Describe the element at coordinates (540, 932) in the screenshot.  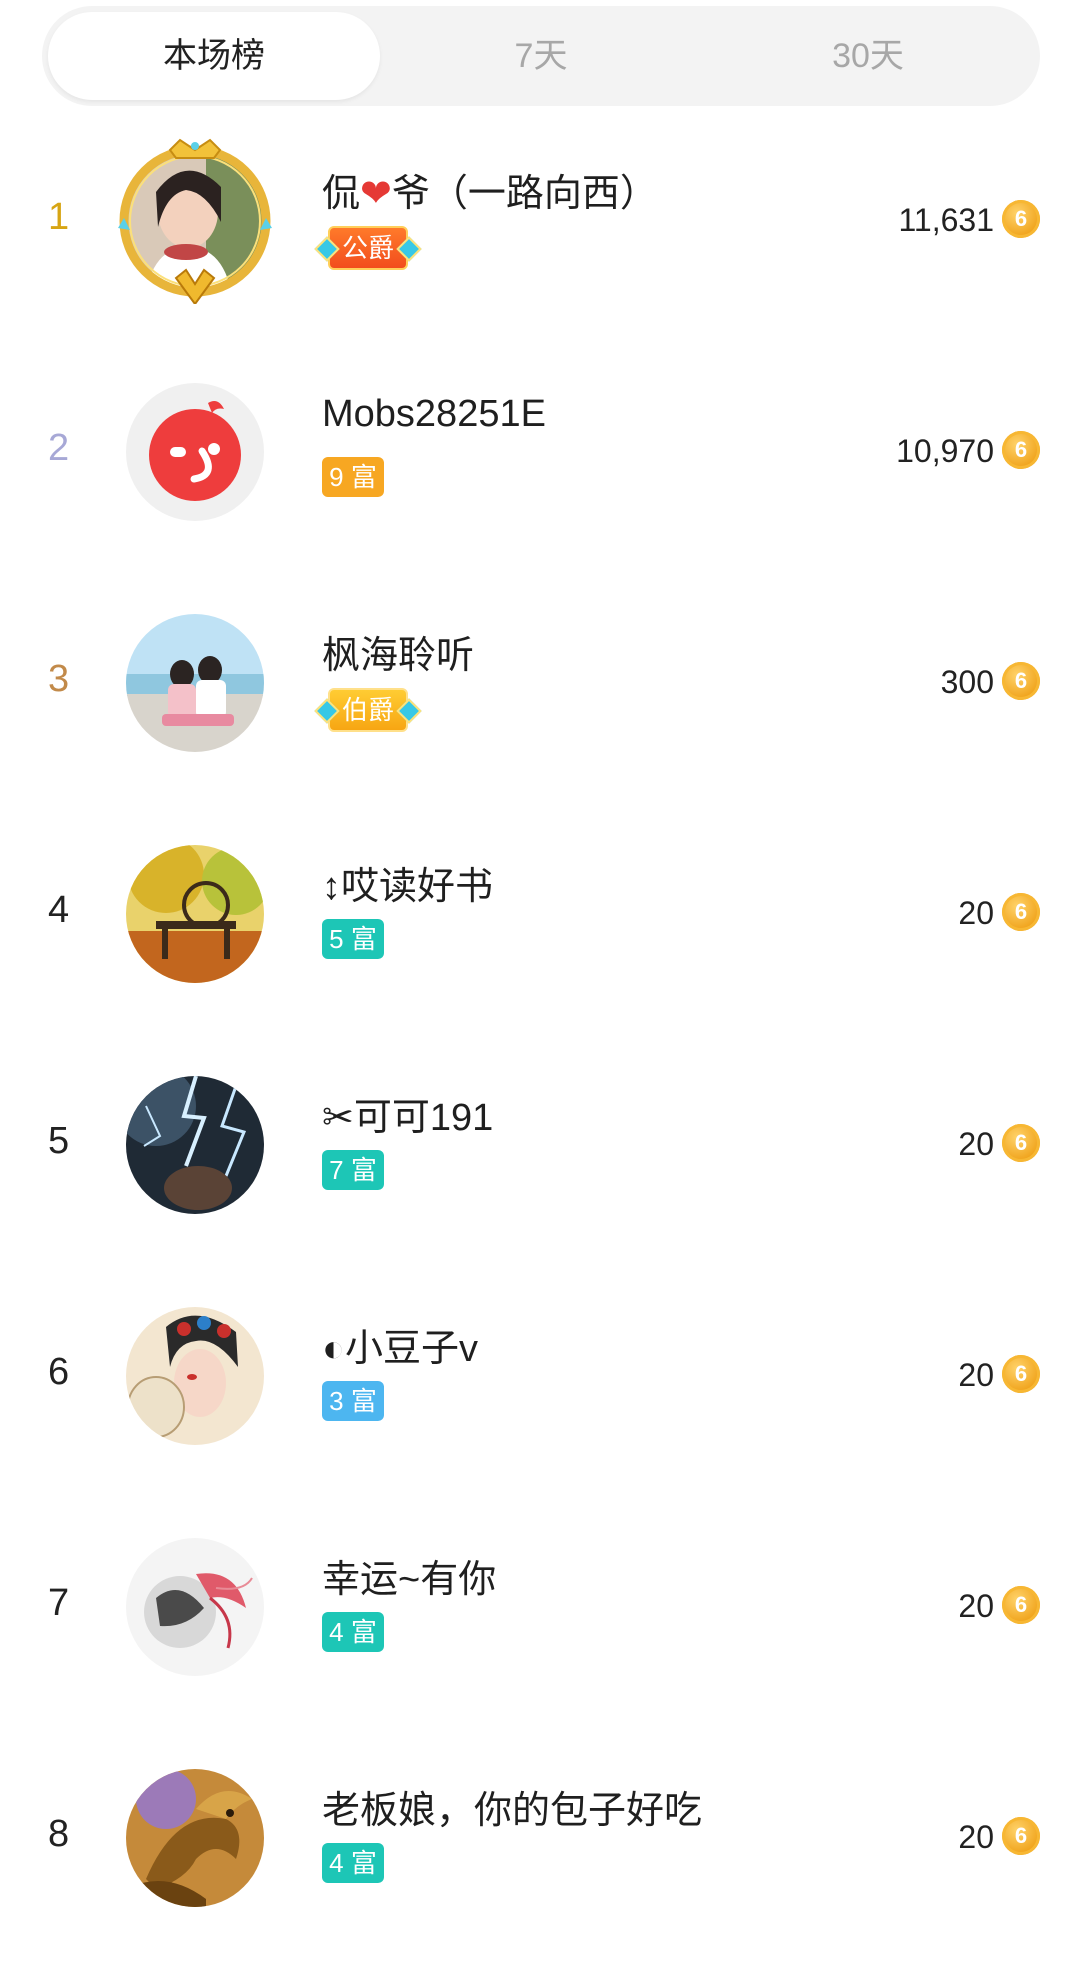
I see `ranking-row: 4 ↕哎读好书 5 富 20 6` at that location.